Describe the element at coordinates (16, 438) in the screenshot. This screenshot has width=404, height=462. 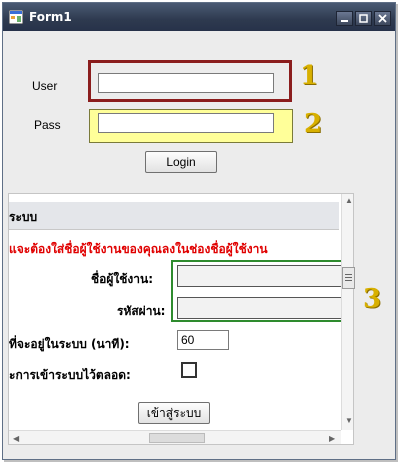
I see `scroll-left-icon: ◀` at that location.